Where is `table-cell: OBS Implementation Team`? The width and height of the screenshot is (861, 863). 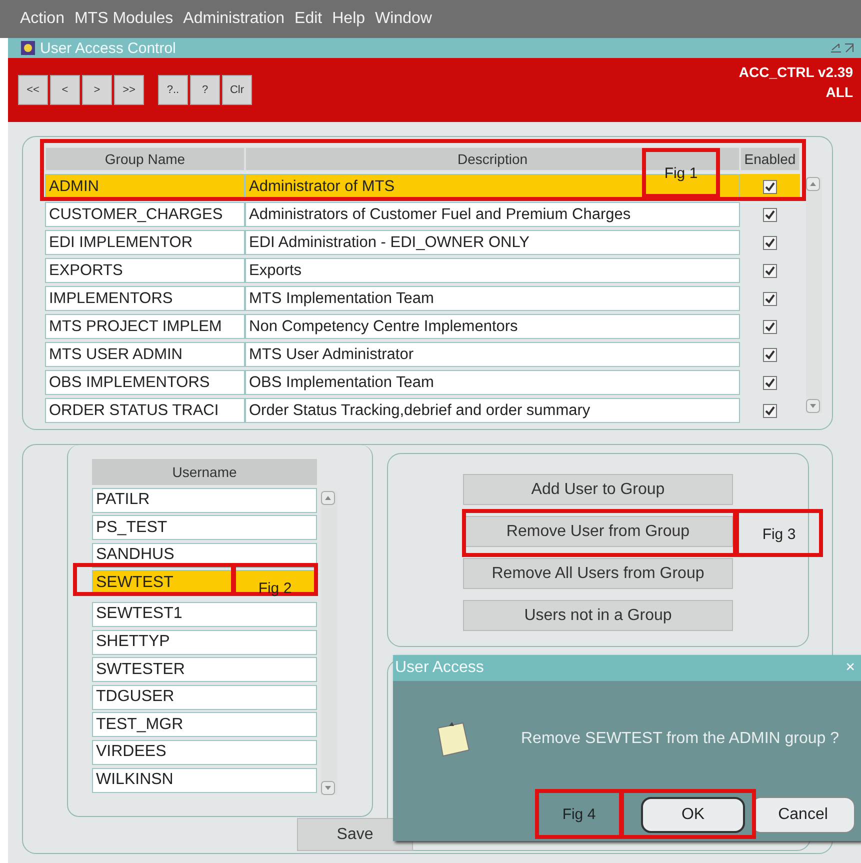 table-cell: OBS Implementation Team is located at coordinates (492, 382).